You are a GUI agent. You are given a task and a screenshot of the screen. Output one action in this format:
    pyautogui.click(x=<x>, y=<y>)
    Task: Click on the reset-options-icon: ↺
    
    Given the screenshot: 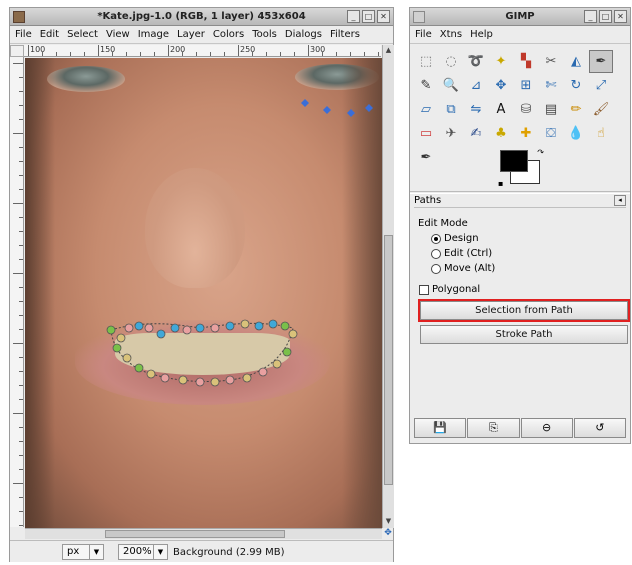 What is the action you would take?
    pyautogui.click(x=599, y=428)
    